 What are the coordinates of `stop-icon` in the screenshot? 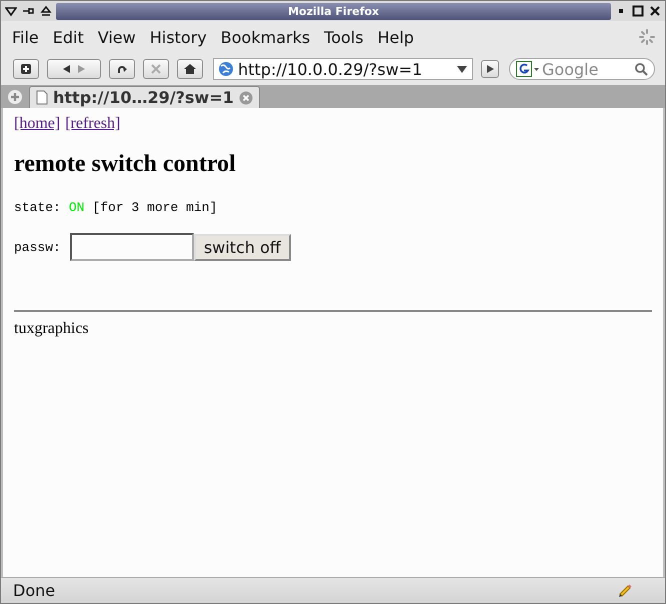 It's located at (156, 69).